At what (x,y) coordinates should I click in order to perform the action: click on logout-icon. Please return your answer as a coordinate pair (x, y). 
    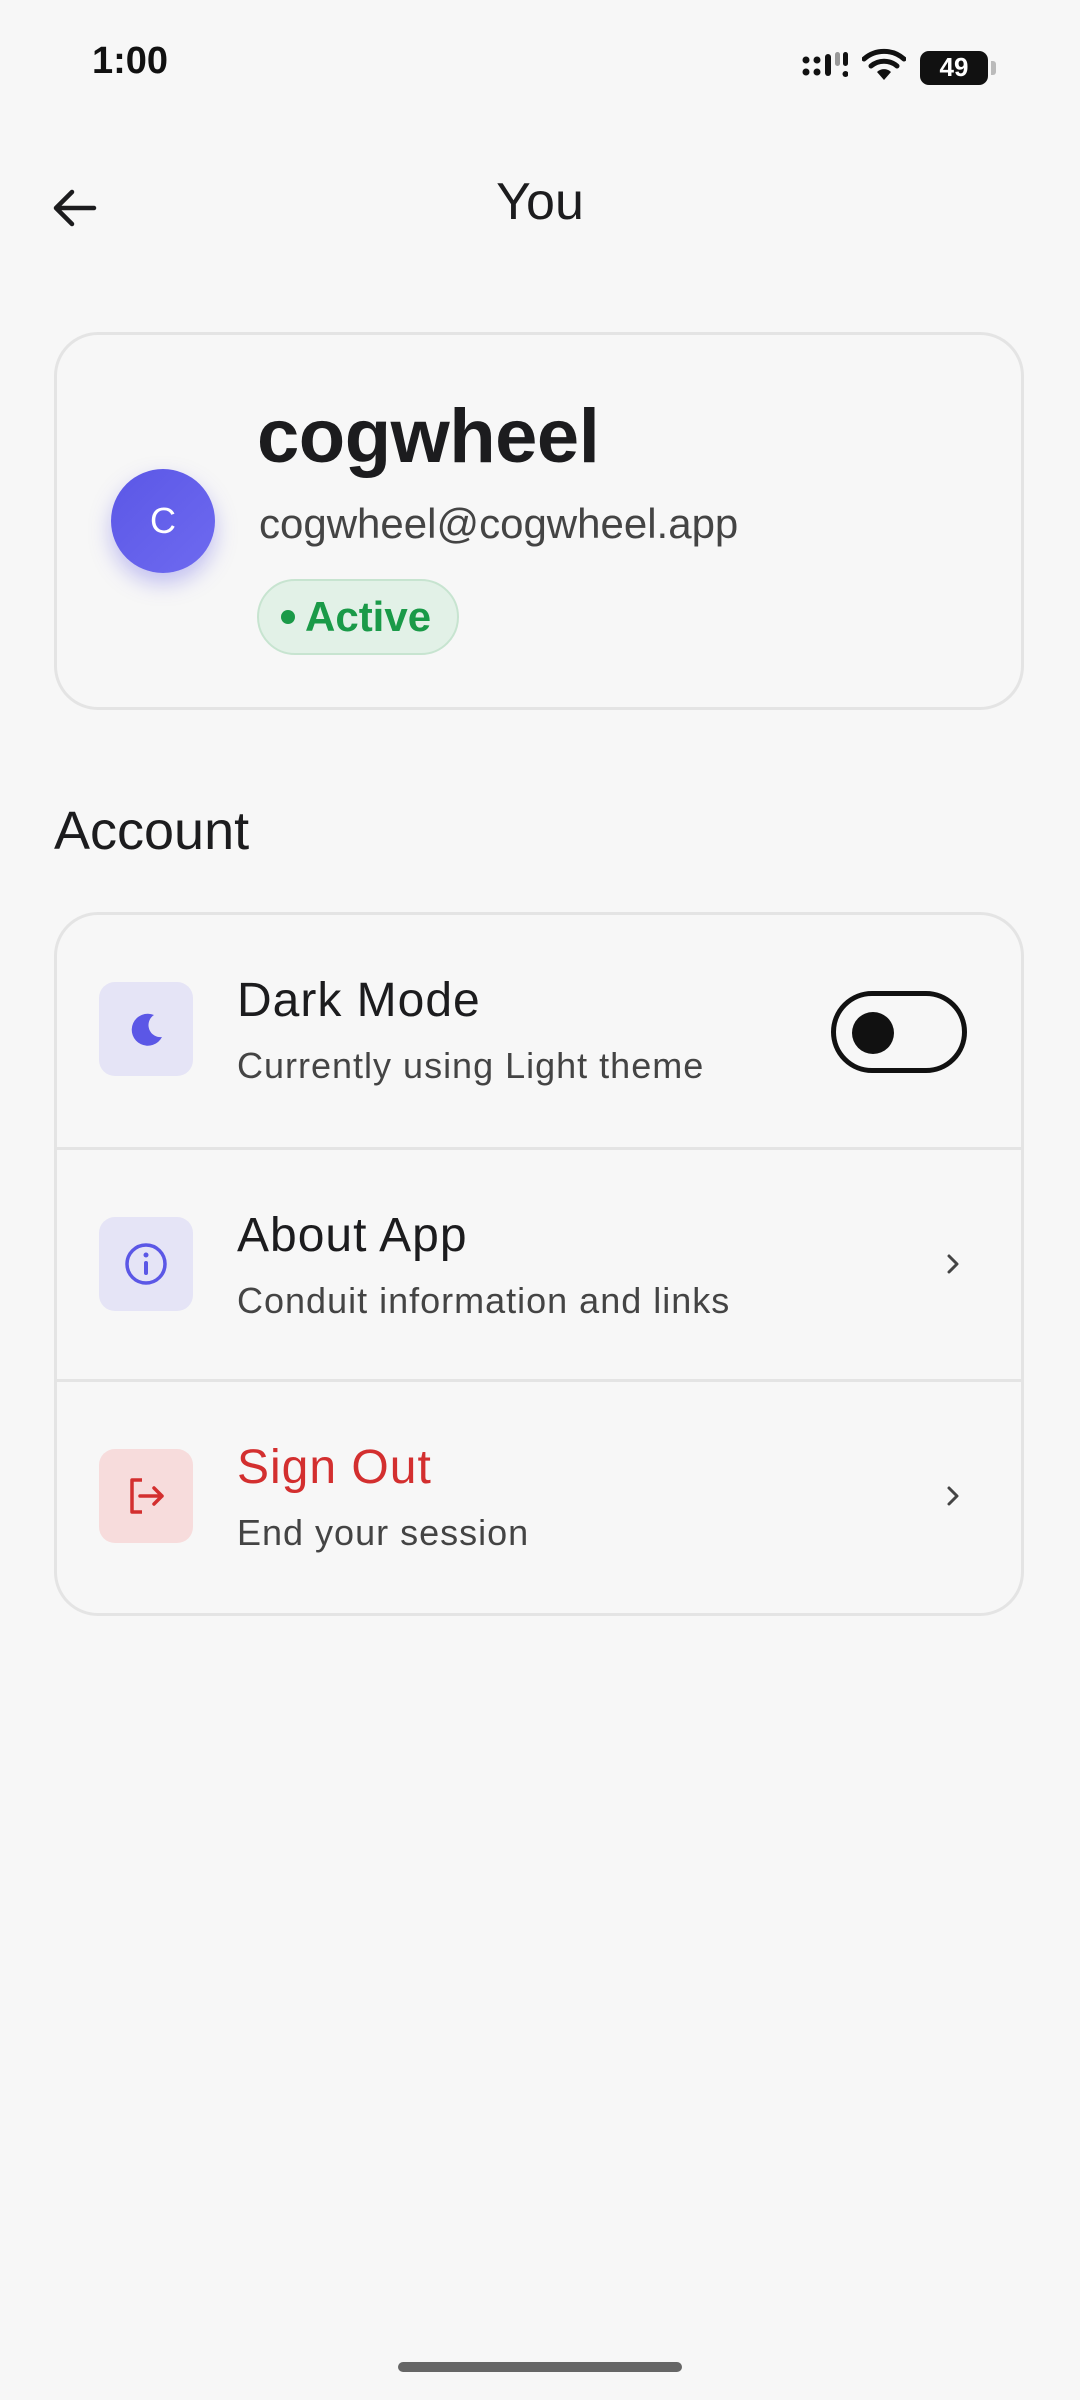
    Looking at the image, I should click on (146, 1496).